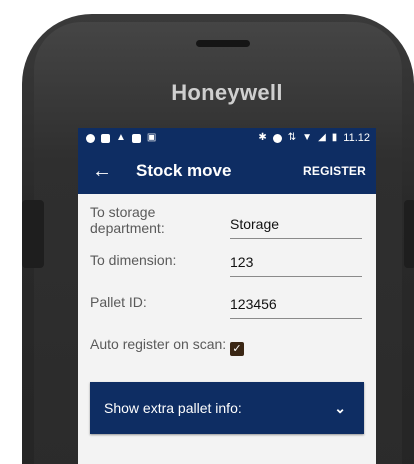  What do you see at coordinates (322, 137) in the screenshot?
I see `no-signal-icon: ◢` at bounding box center [322, 137].